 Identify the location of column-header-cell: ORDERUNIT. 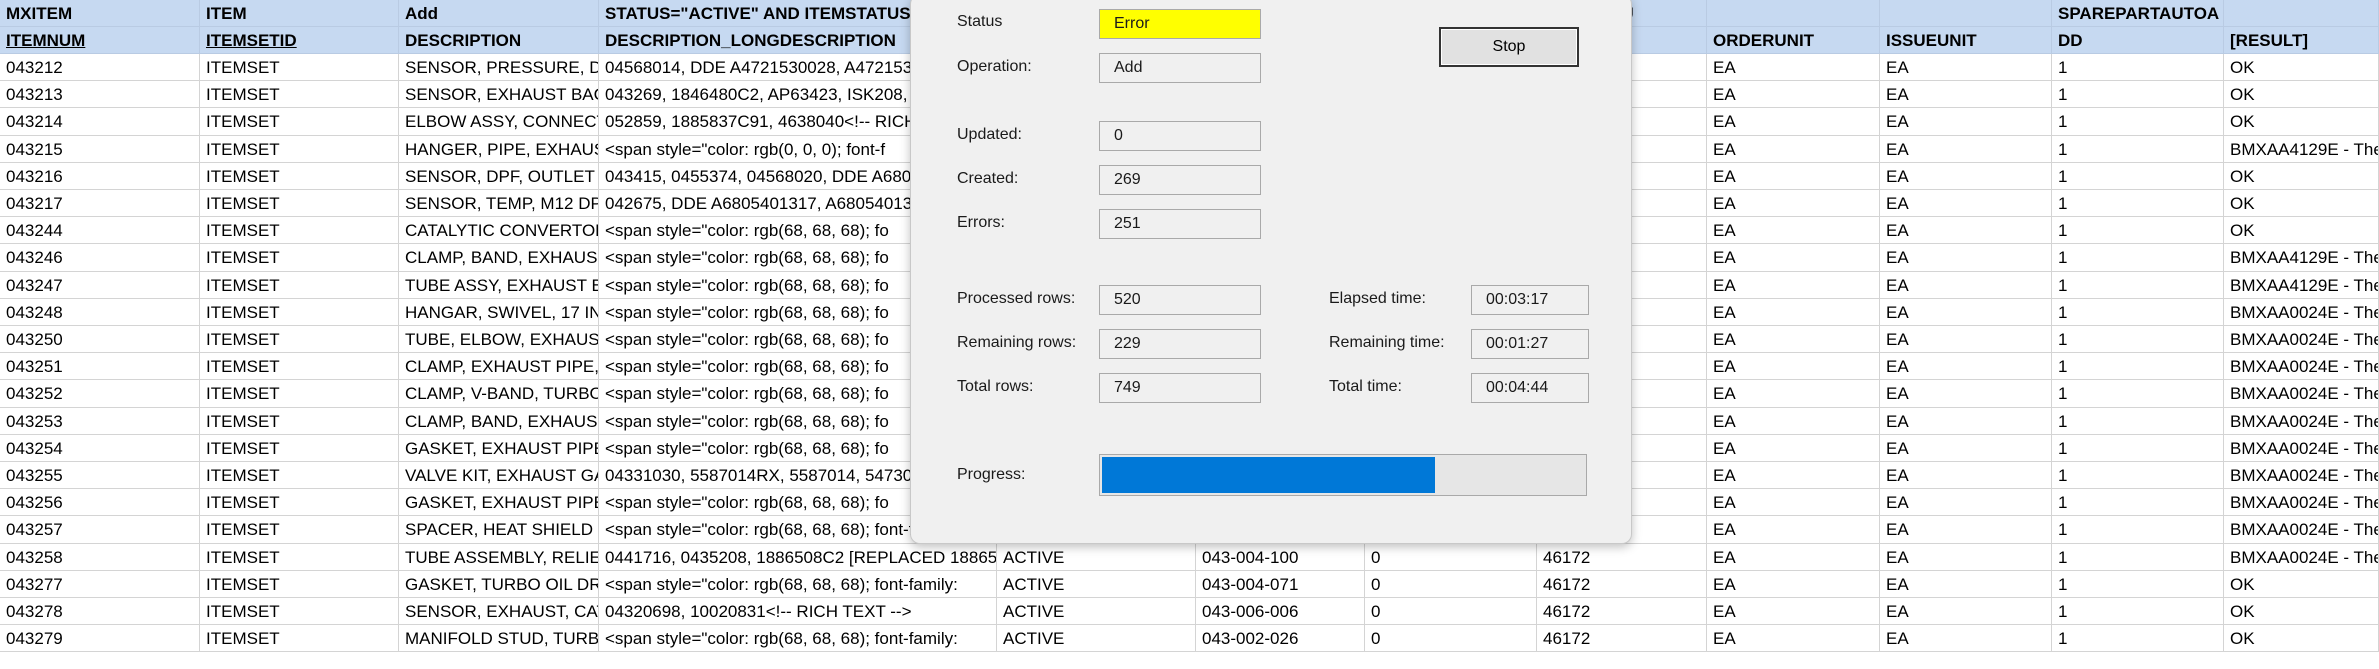
(1793, 40).